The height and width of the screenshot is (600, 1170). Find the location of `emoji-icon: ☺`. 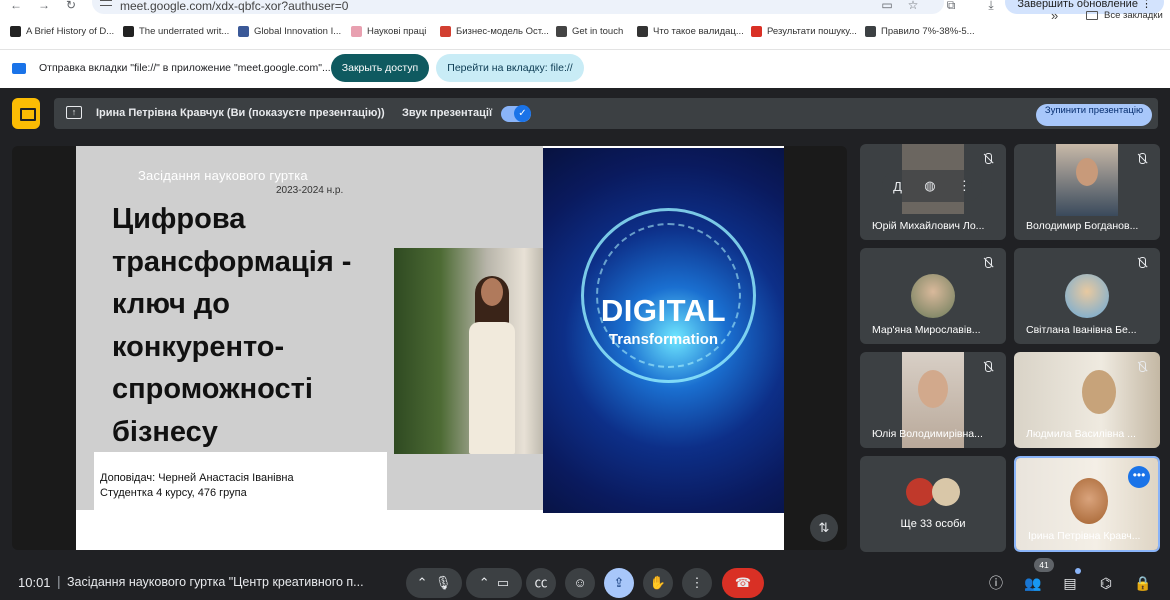

emoji-icon: ☺ is located at coordinates (580, 582).